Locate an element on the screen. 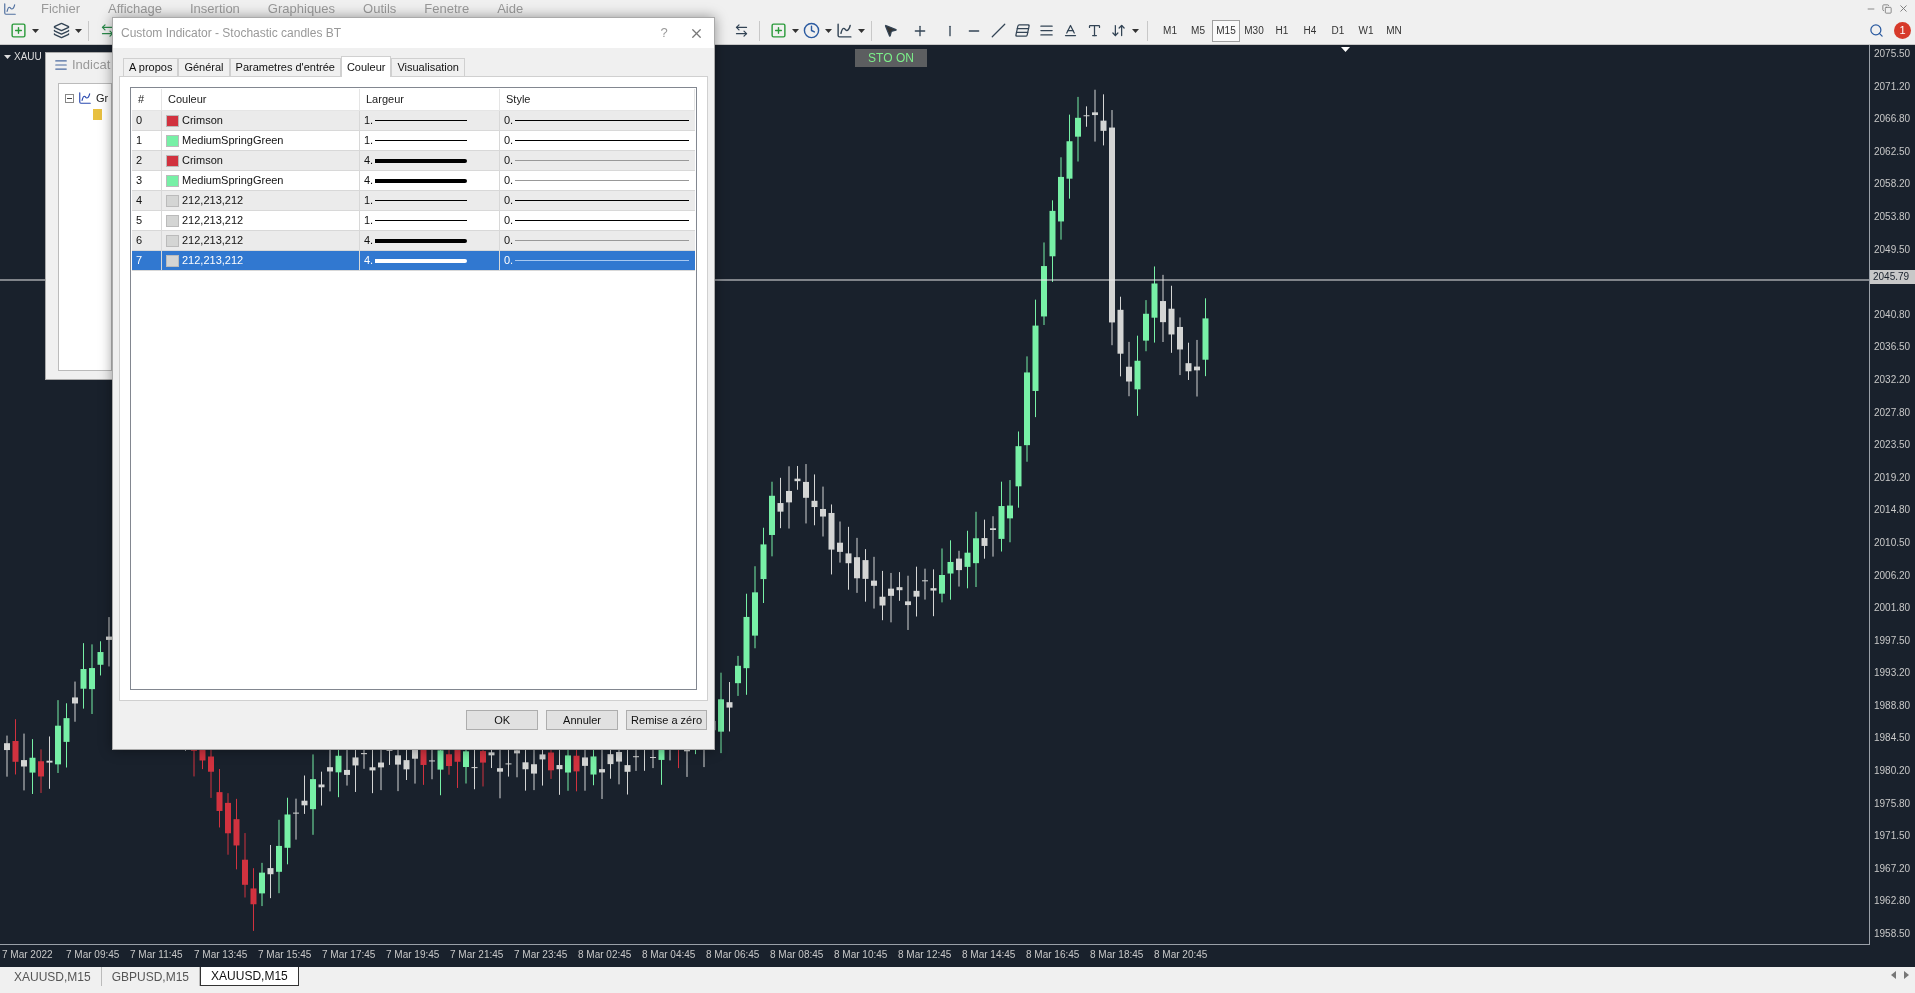 This screenshot has width=1915, height=993. text-tool-icon is located at coordinates (1070, 30).